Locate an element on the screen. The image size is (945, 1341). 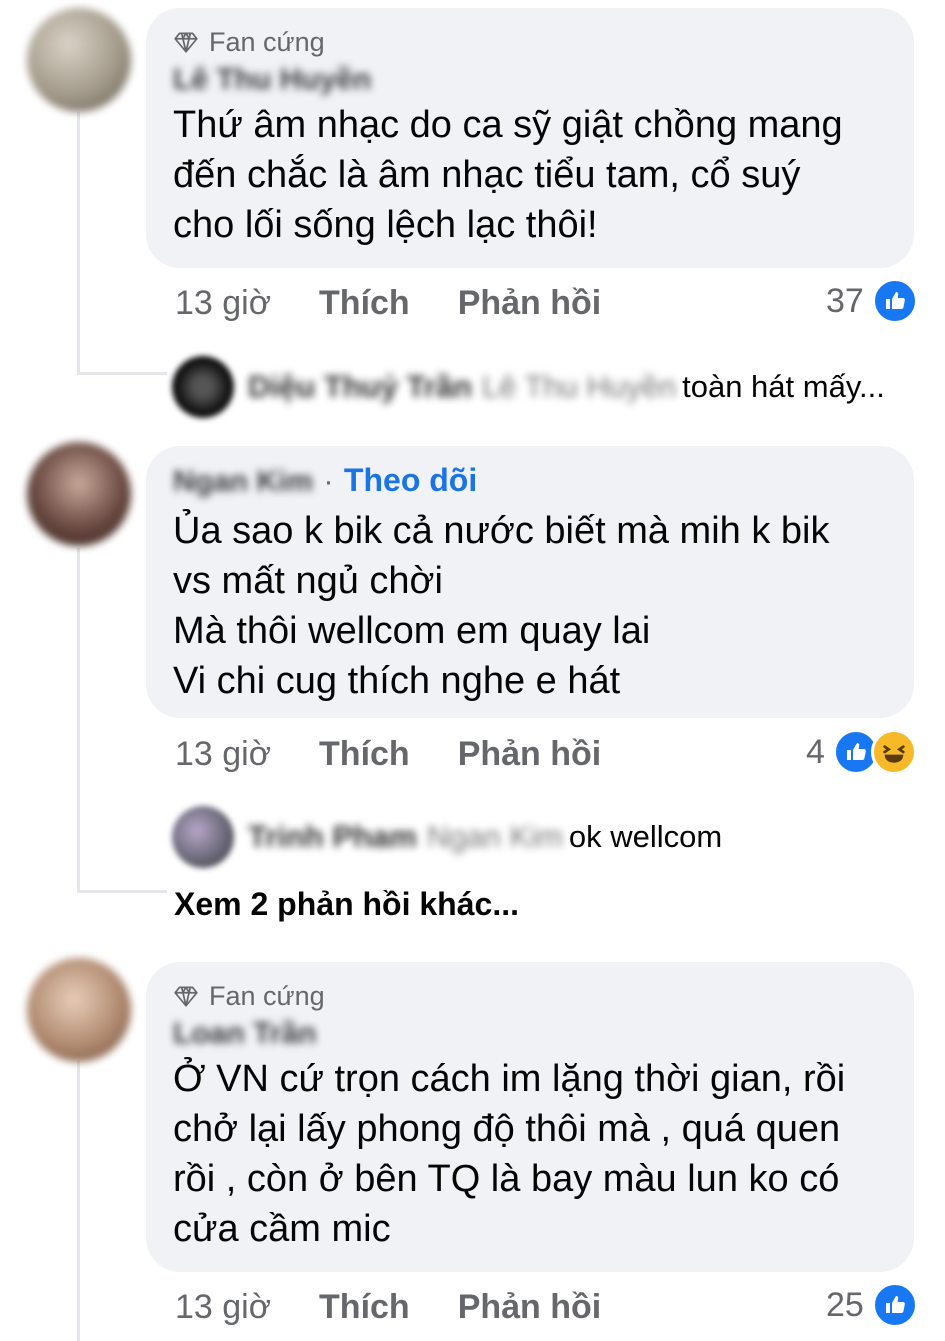
follow-button: Theo dõi is located at coordinates (410, 480).